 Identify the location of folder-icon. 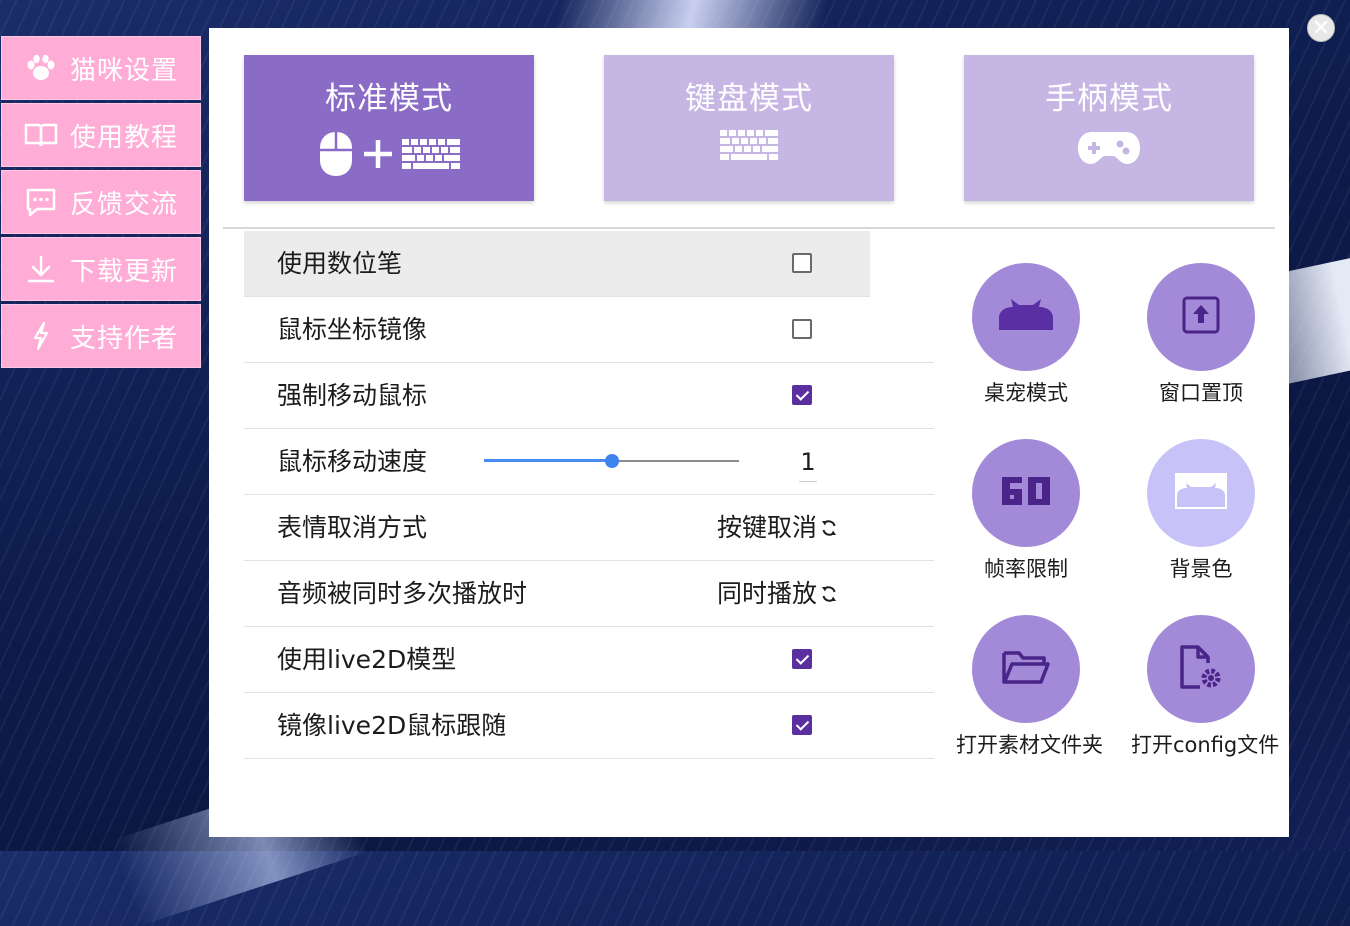
(1026, 669).